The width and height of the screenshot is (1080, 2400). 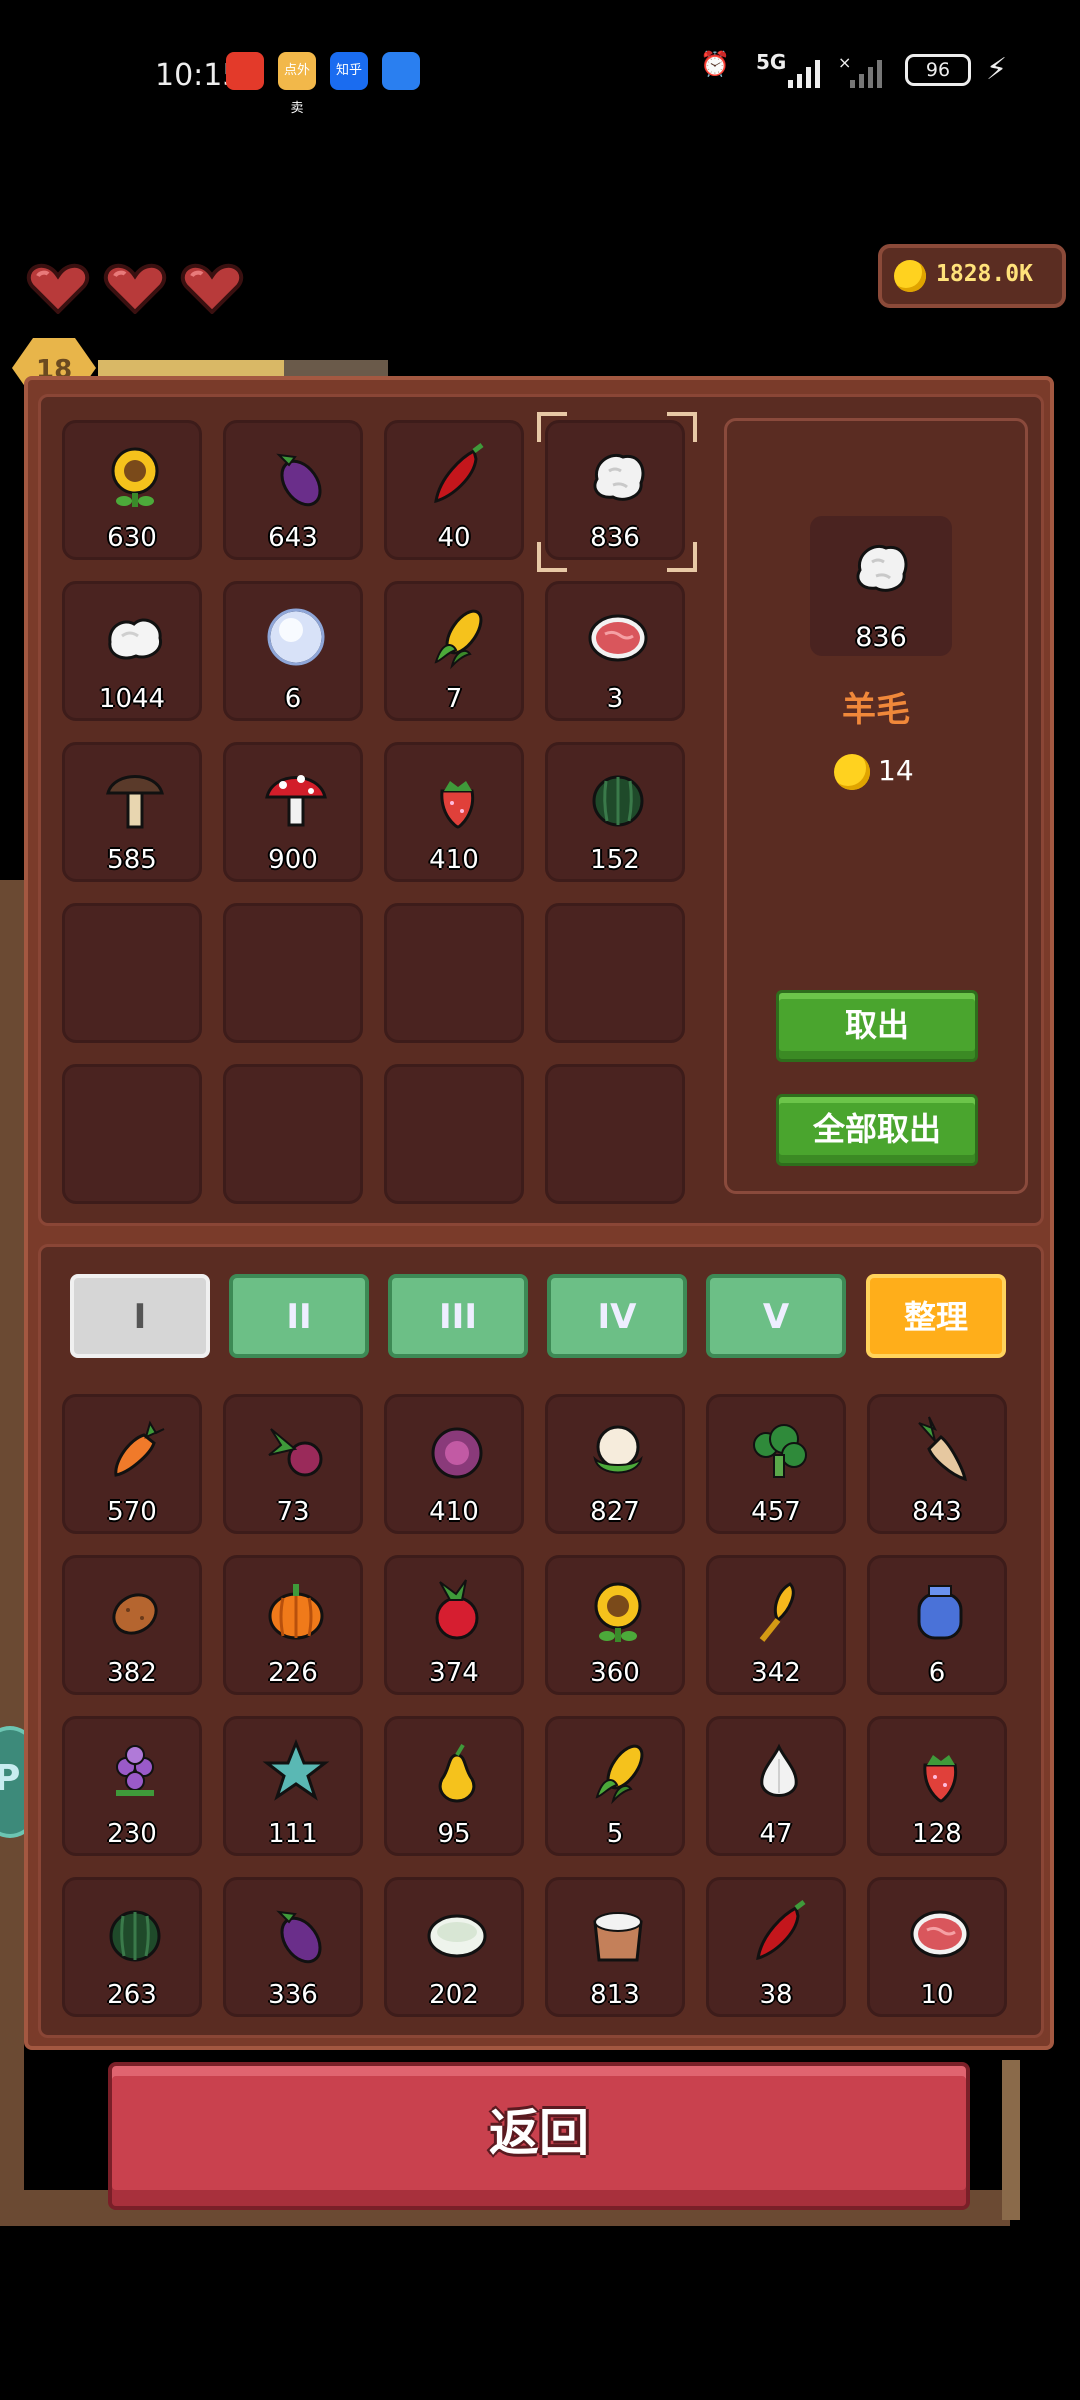 I want to click on background-post, so click(x=1011, y=2140).